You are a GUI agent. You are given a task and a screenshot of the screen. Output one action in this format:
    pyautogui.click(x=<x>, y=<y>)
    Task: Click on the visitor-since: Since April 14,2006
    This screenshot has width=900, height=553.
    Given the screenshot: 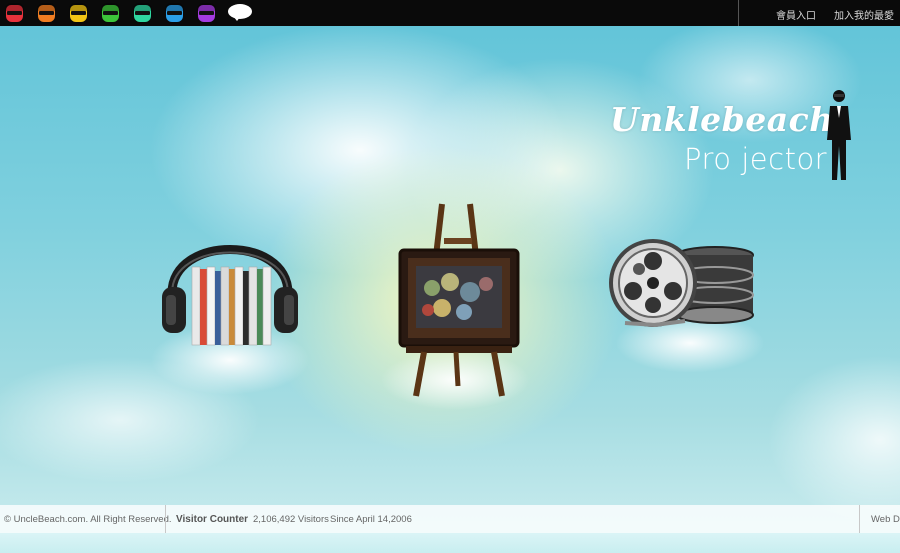 What is the action you would take?
    pyautogui.click(x=371, y=519)
    